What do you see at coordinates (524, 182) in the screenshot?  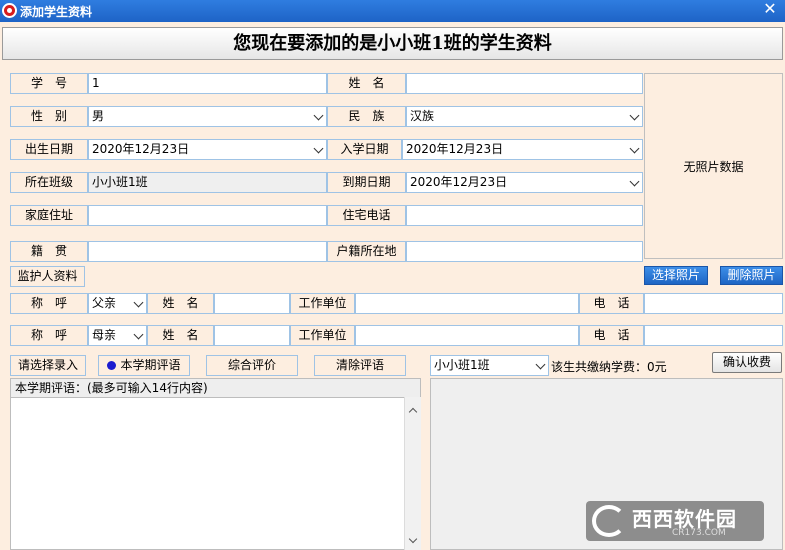 I see `expire-date-picker: 2020年12月23日` at bounding box center [524, 182].